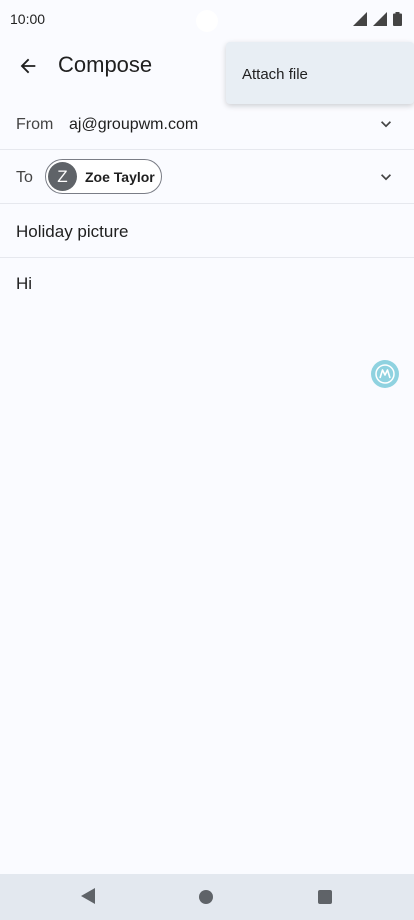 Image resolution: width=414 pixels, height=920 pixels. I want to click on system-nav-bar, so click(207, 897).